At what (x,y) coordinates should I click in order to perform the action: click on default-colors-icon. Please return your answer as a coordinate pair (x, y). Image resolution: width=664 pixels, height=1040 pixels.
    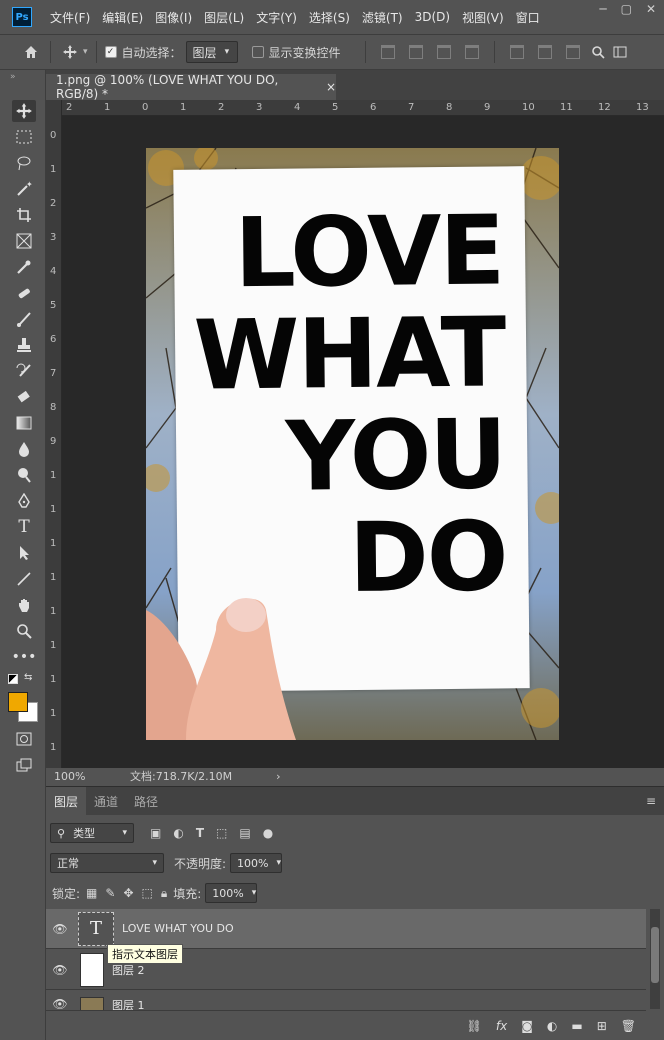
    Looking at the image, I should click on (13, 679).